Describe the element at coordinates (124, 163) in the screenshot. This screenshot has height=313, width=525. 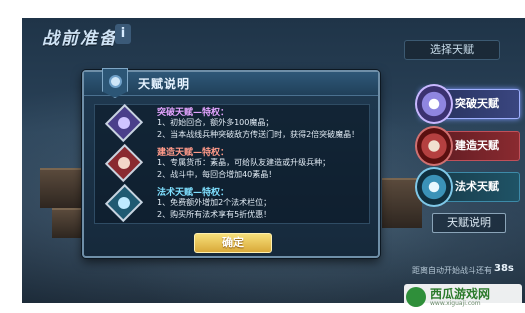
I see `tower-icon` at that location.